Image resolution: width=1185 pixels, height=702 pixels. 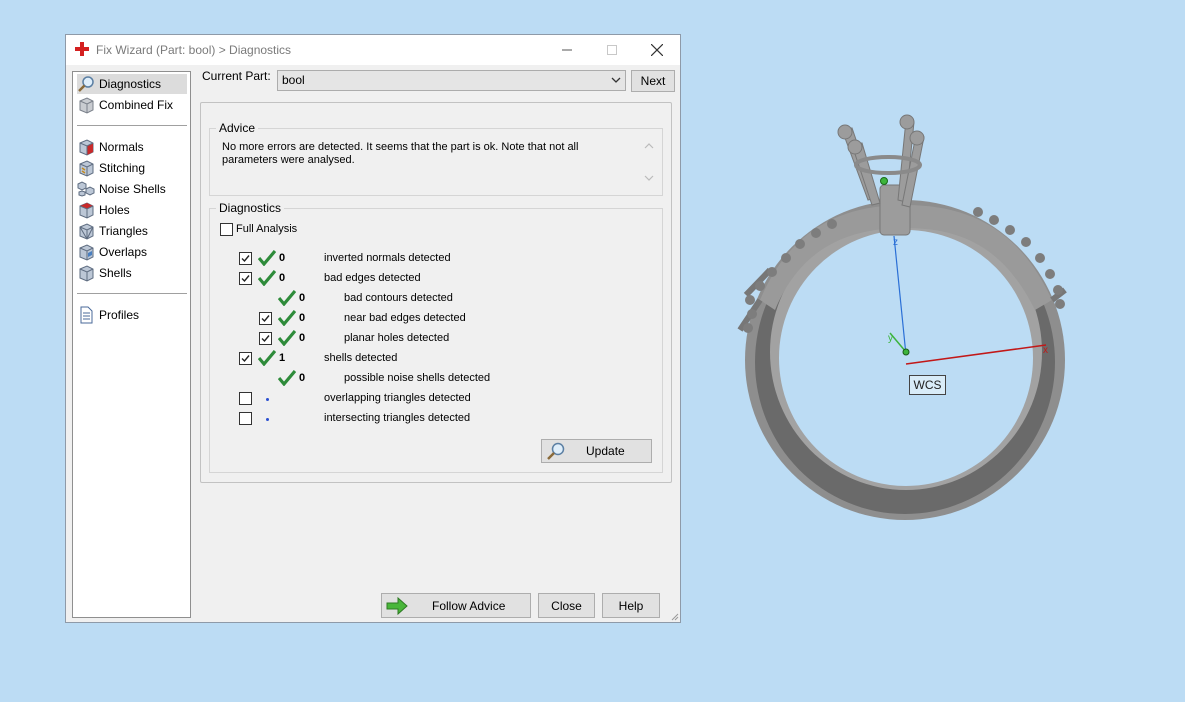 What do you see at coordinates (265, 338) in the screenshot?
I see `planar-holes-checkbox` at bounding box center [265, 338].